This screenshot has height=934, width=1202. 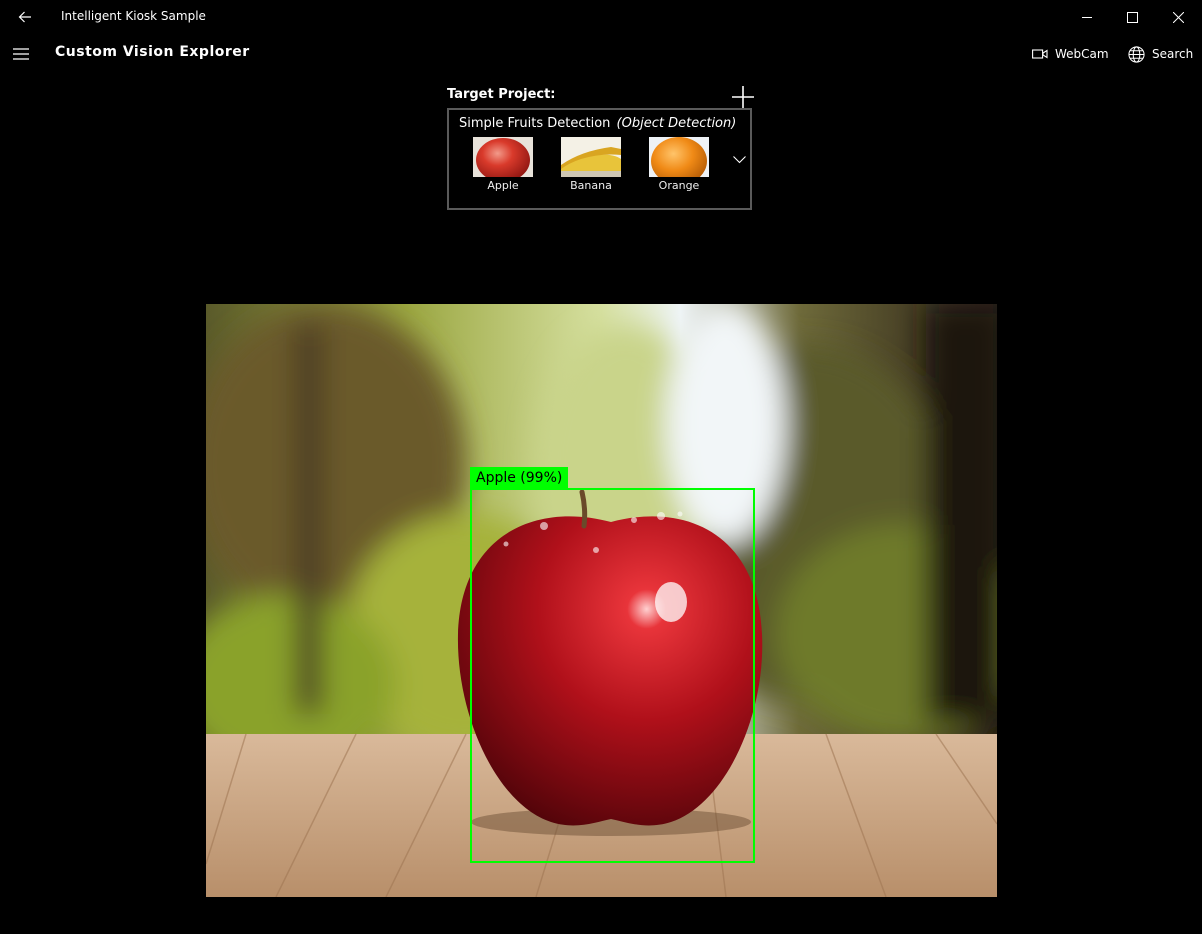 I want to click on search-label: Search, so click(x=1173, y=54).